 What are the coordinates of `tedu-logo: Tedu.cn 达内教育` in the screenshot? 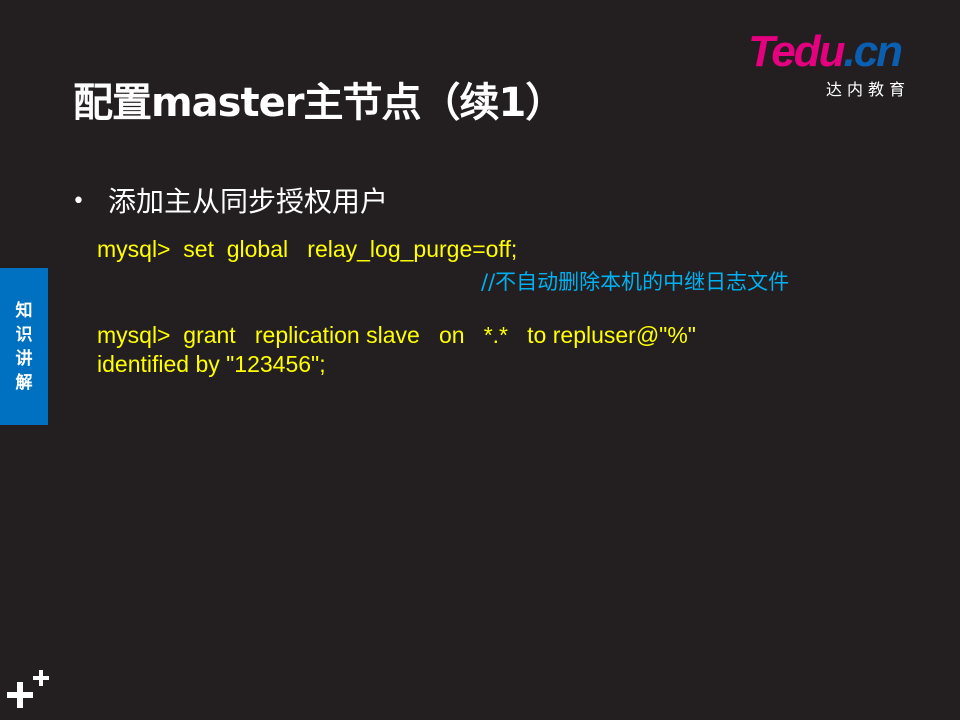 It's located at (838, 63).